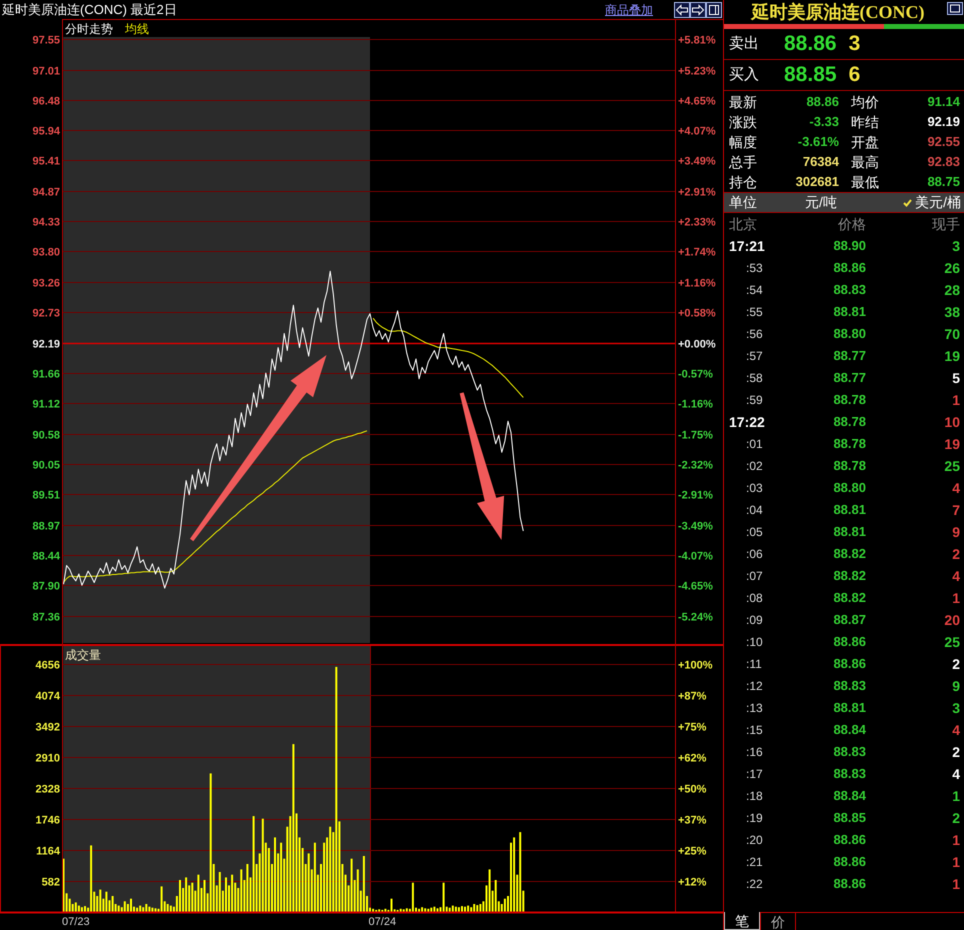 This screenshot has width=964, height=930. What do you see at coordinates (46, 284) in the screenshot?
I see `price-axis-label: 93.26` at bounding box center [46, 284].